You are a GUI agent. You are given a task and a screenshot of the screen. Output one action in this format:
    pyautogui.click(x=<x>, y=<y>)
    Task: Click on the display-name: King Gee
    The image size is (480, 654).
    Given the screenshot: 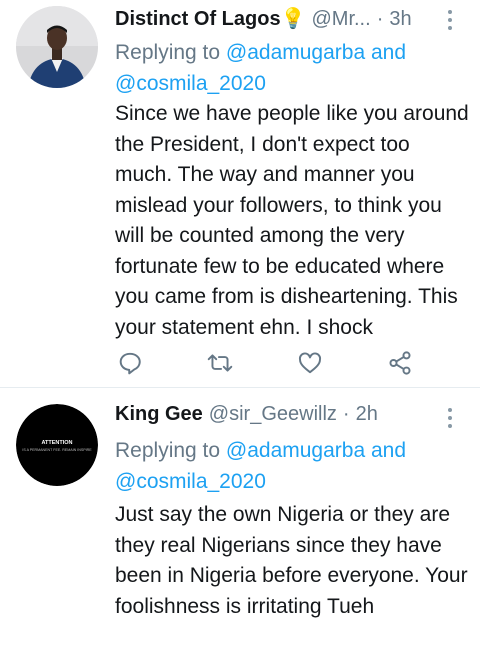 What is the action you would take?
    pyautogui.click(x=159, y=414)
    